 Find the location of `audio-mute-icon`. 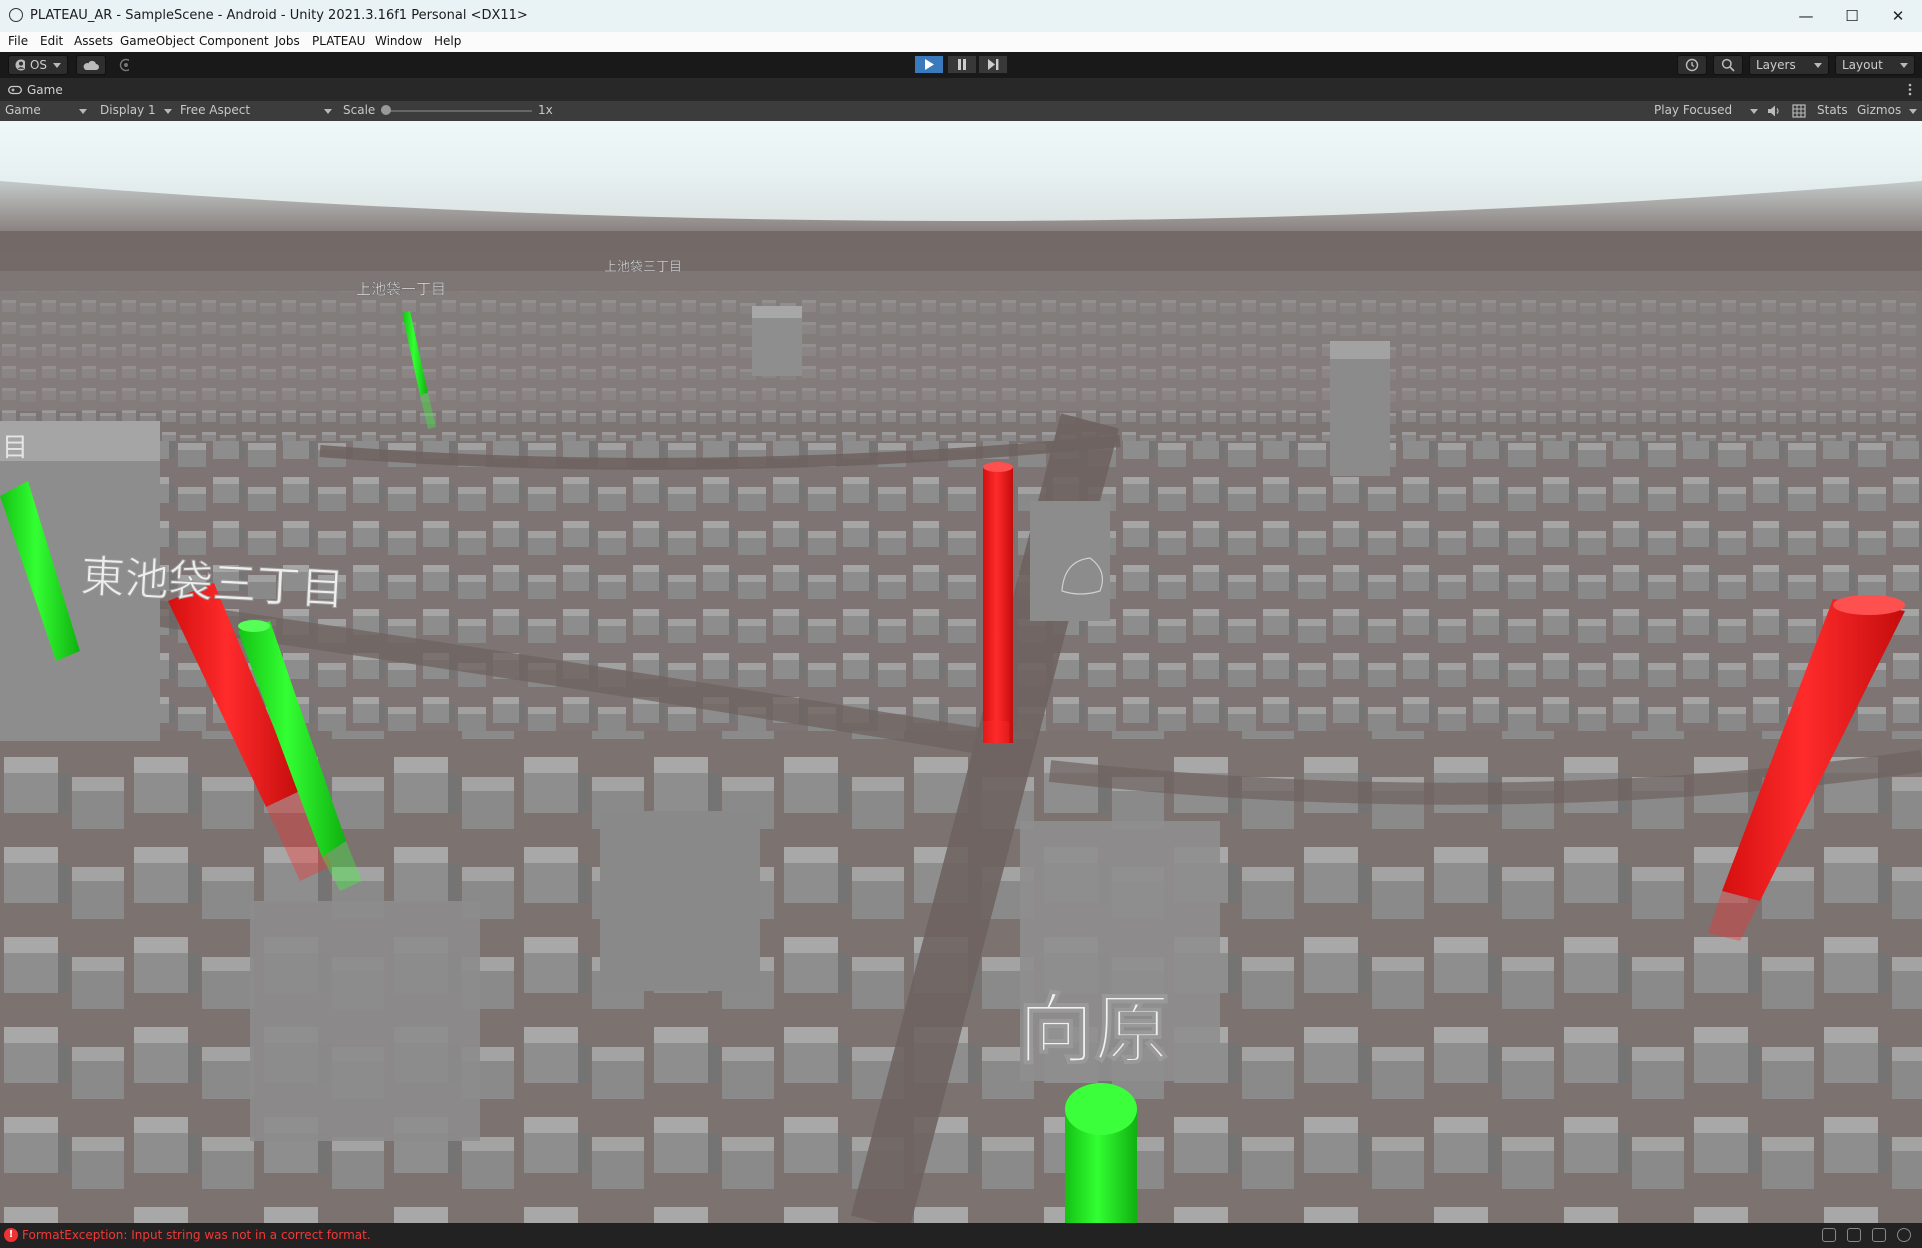

audio-mute-icon is located at coordinates (1774, 113).